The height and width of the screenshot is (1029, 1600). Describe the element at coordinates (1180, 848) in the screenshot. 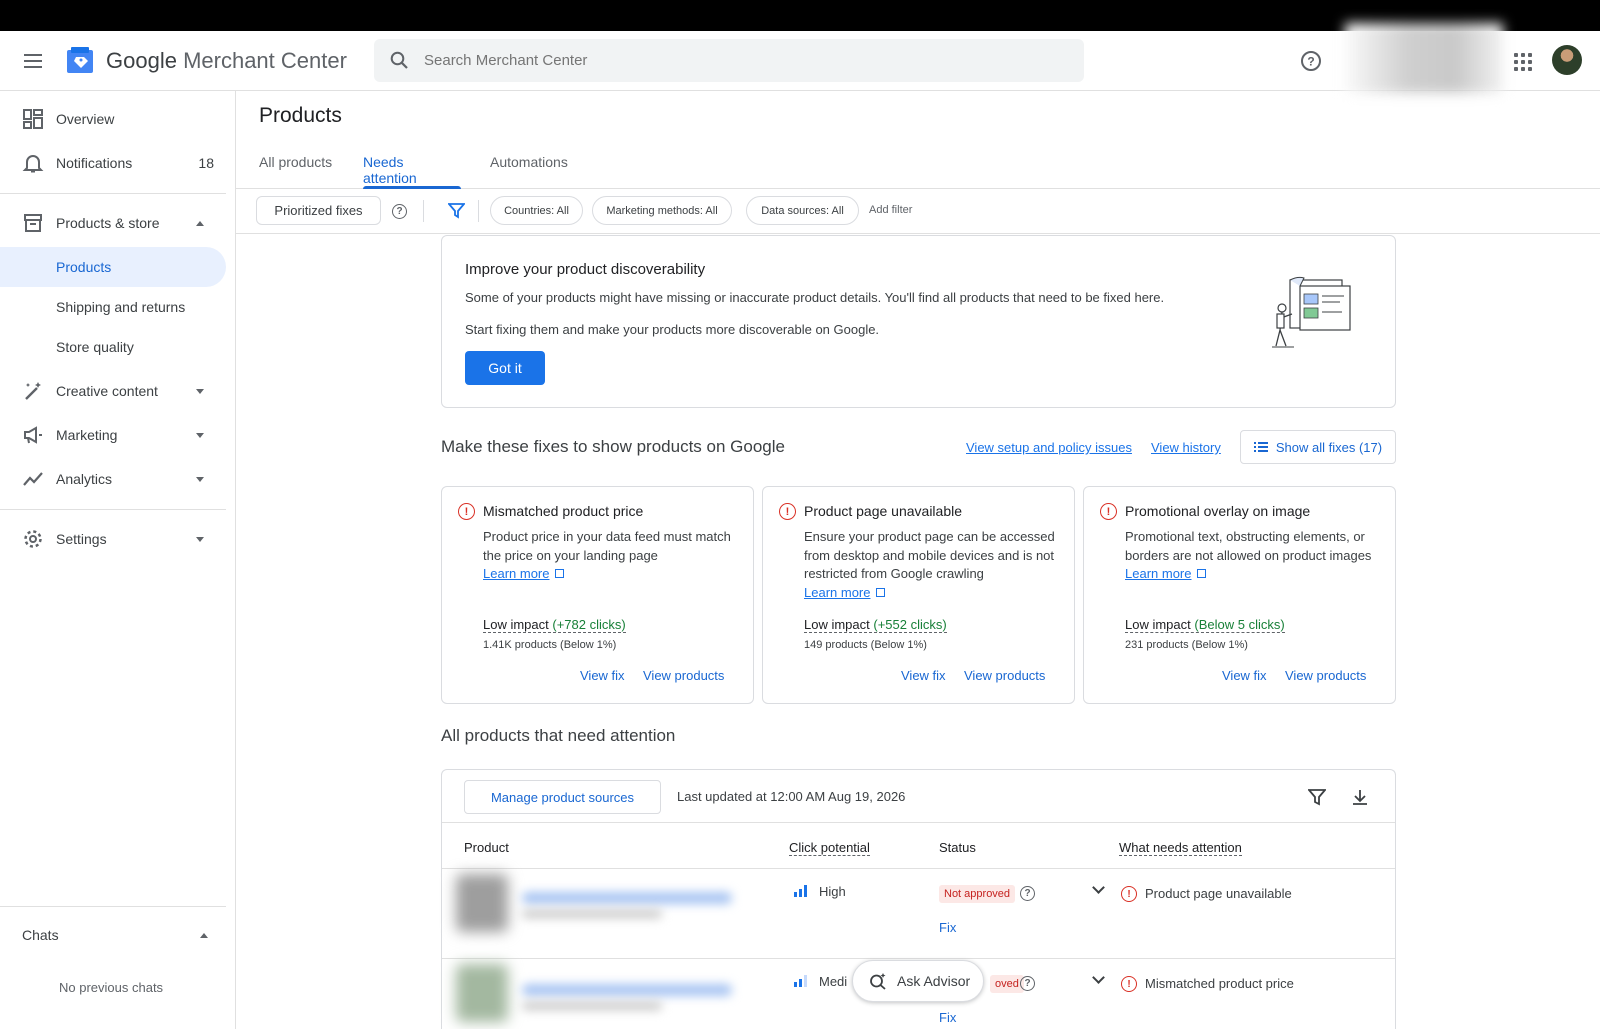

I see `column-header-what-needs-attention: What needs attention` at that location.